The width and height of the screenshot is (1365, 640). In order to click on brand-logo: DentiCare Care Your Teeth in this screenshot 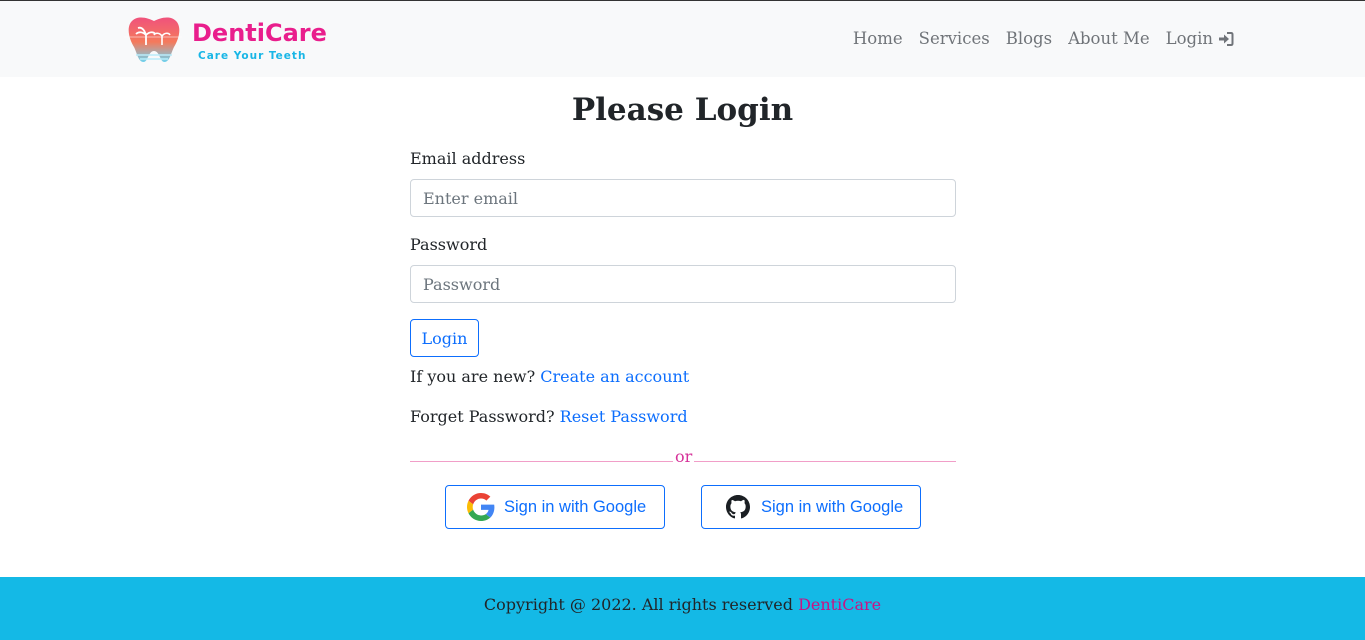, I will do `click(225, 40)`.